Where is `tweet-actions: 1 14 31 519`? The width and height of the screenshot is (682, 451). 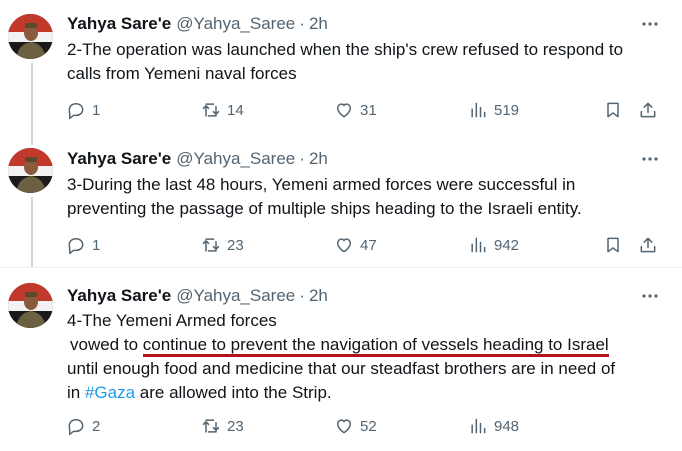 tweet-actions: 1 14 31 519 is located at coordinates (366, 110).